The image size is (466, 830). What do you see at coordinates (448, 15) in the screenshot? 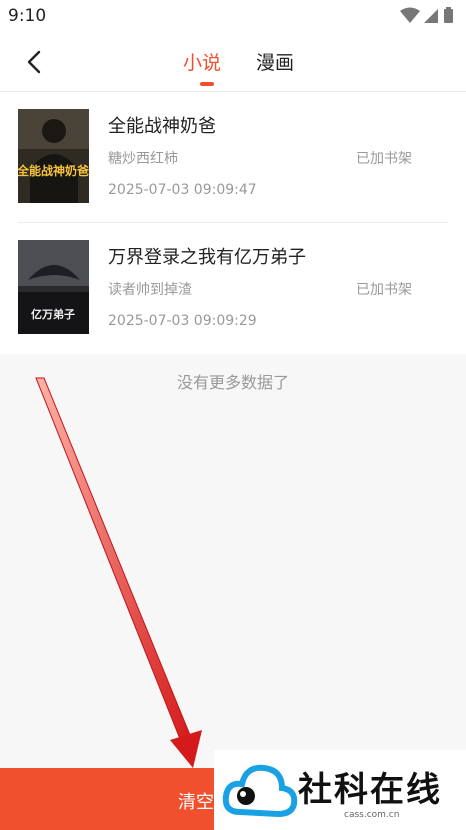
I see `battery-icon` at bounding box center [448, 15].